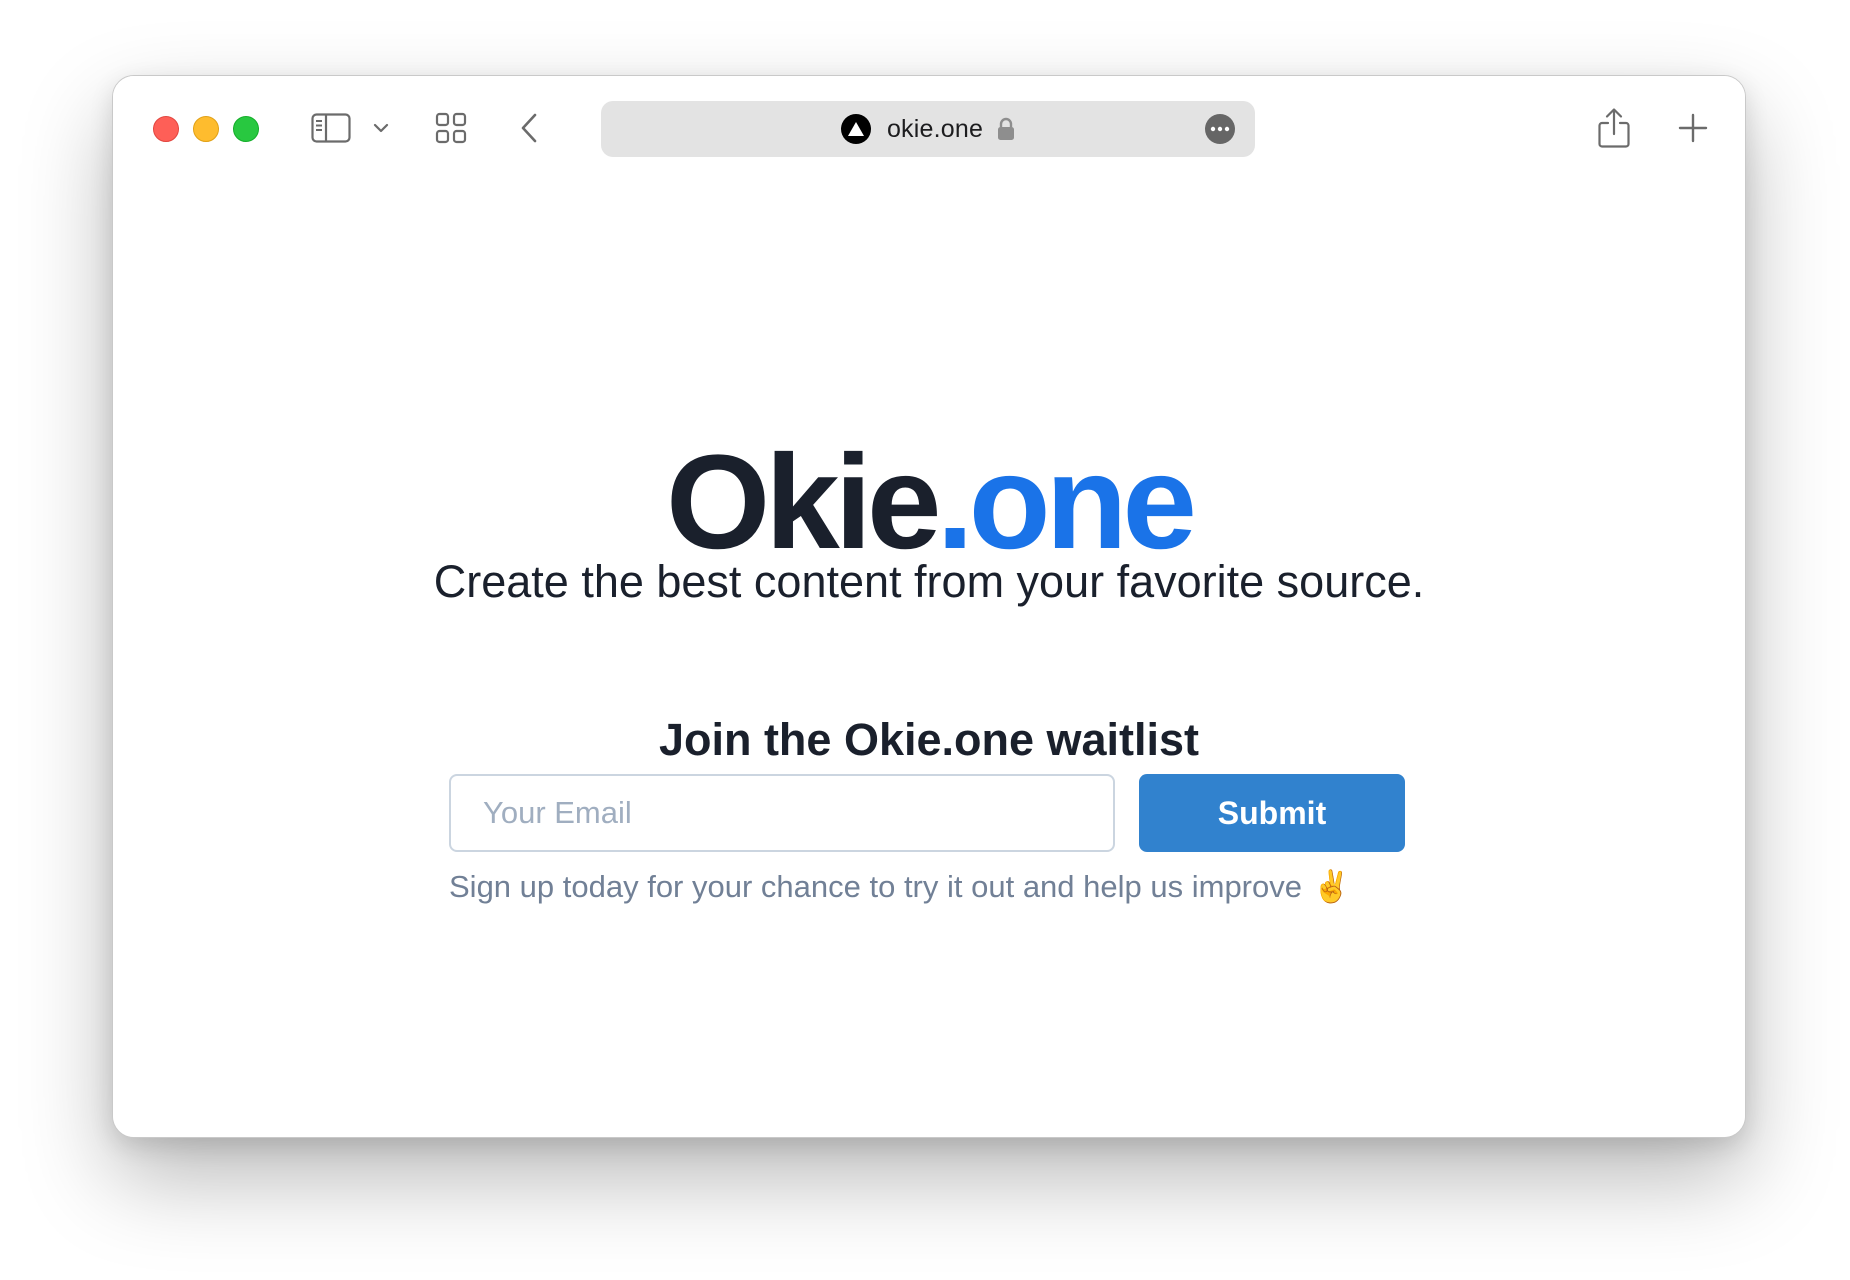  I want to click on close-window-button, so click(166, 129).